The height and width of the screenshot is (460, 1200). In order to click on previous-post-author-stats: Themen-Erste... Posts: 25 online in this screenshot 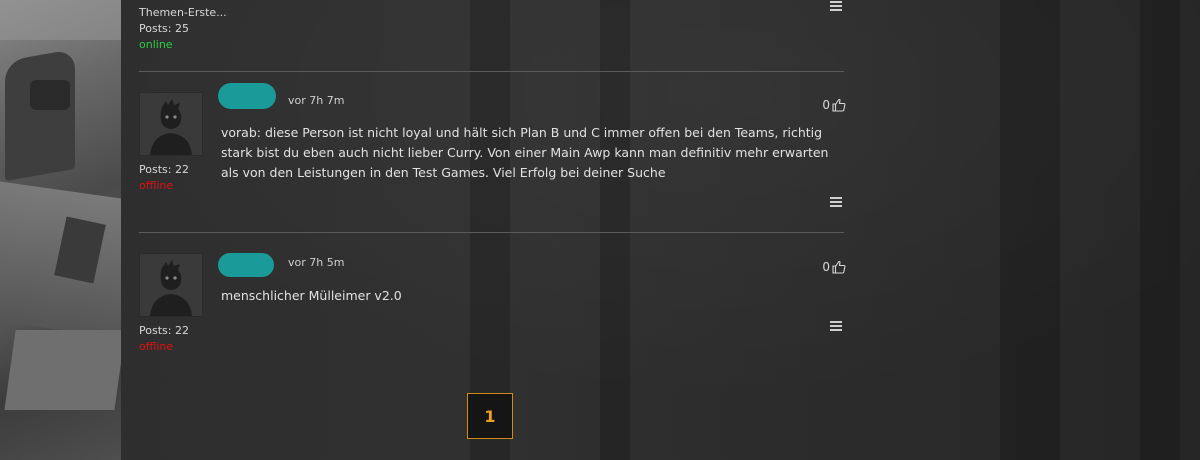, I will do `click(183, 29)`.